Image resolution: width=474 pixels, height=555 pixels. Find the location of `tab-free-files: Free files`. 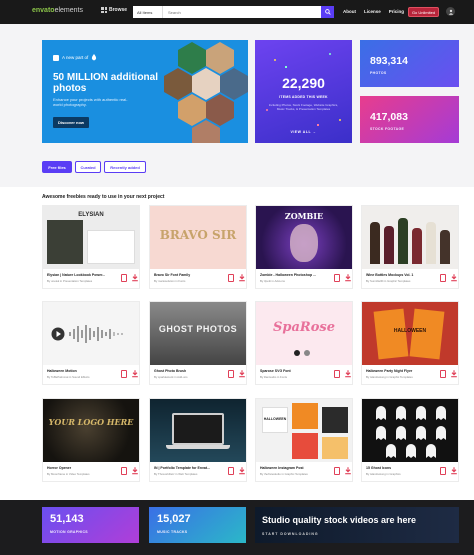

tab-free-files: Free files is located at coordinates (57, 167).